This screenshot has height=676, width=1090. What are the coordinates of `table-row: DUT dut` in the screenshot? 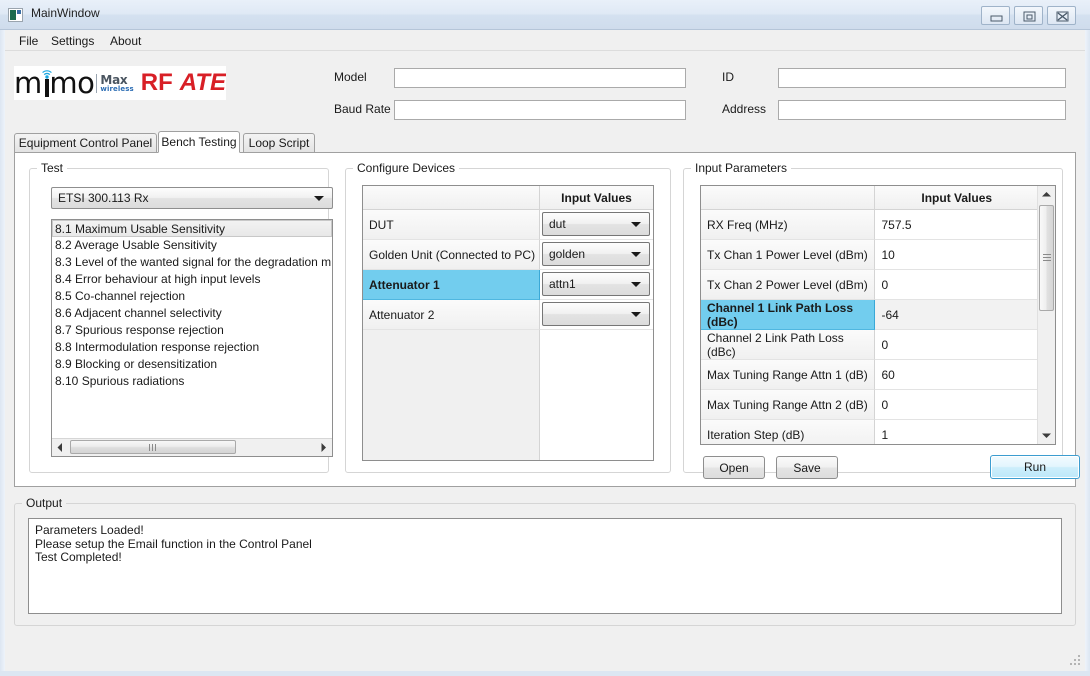 It's located at (508, 225).